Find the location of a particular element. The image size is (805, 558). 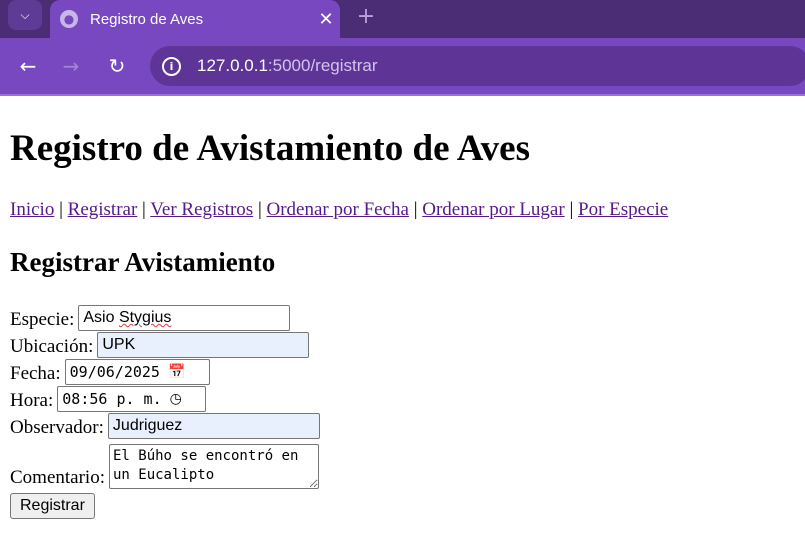

ubicacion-label: Ubicación: is located at coordinates (52, 346).